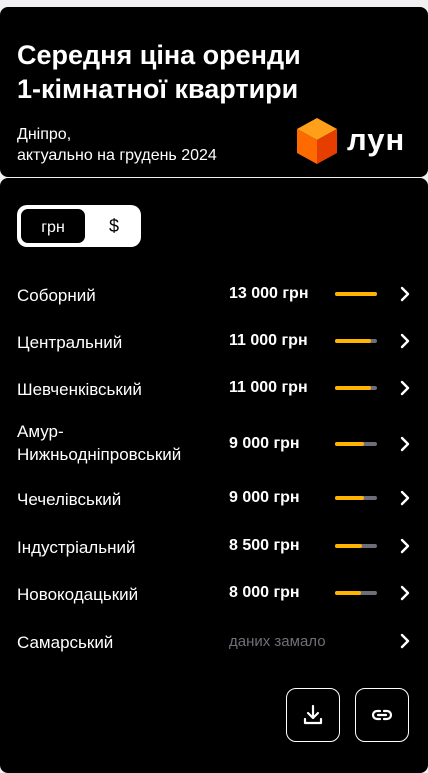  I want to click on district-name: Амур- Нижньодніпровський, so click(117, 443).